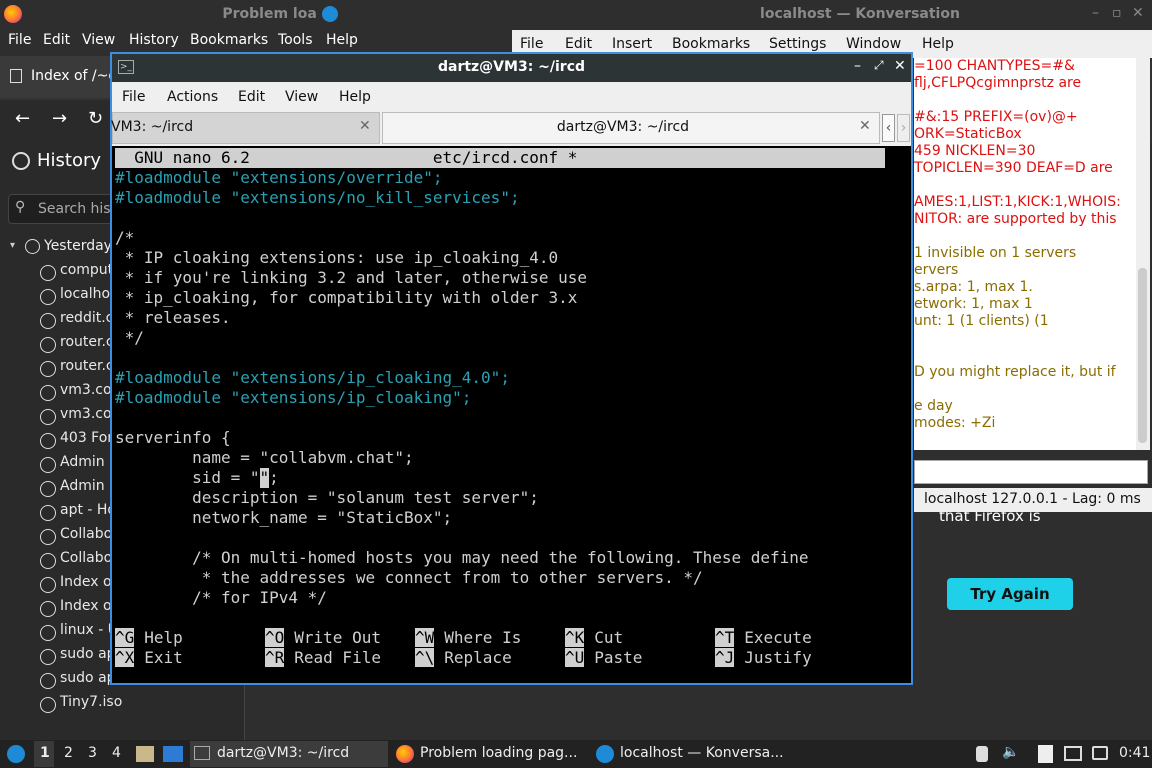 This screenshot has height=768, width=1152. I want to click on history-item: Tiny7.iso, so click(91, 702).